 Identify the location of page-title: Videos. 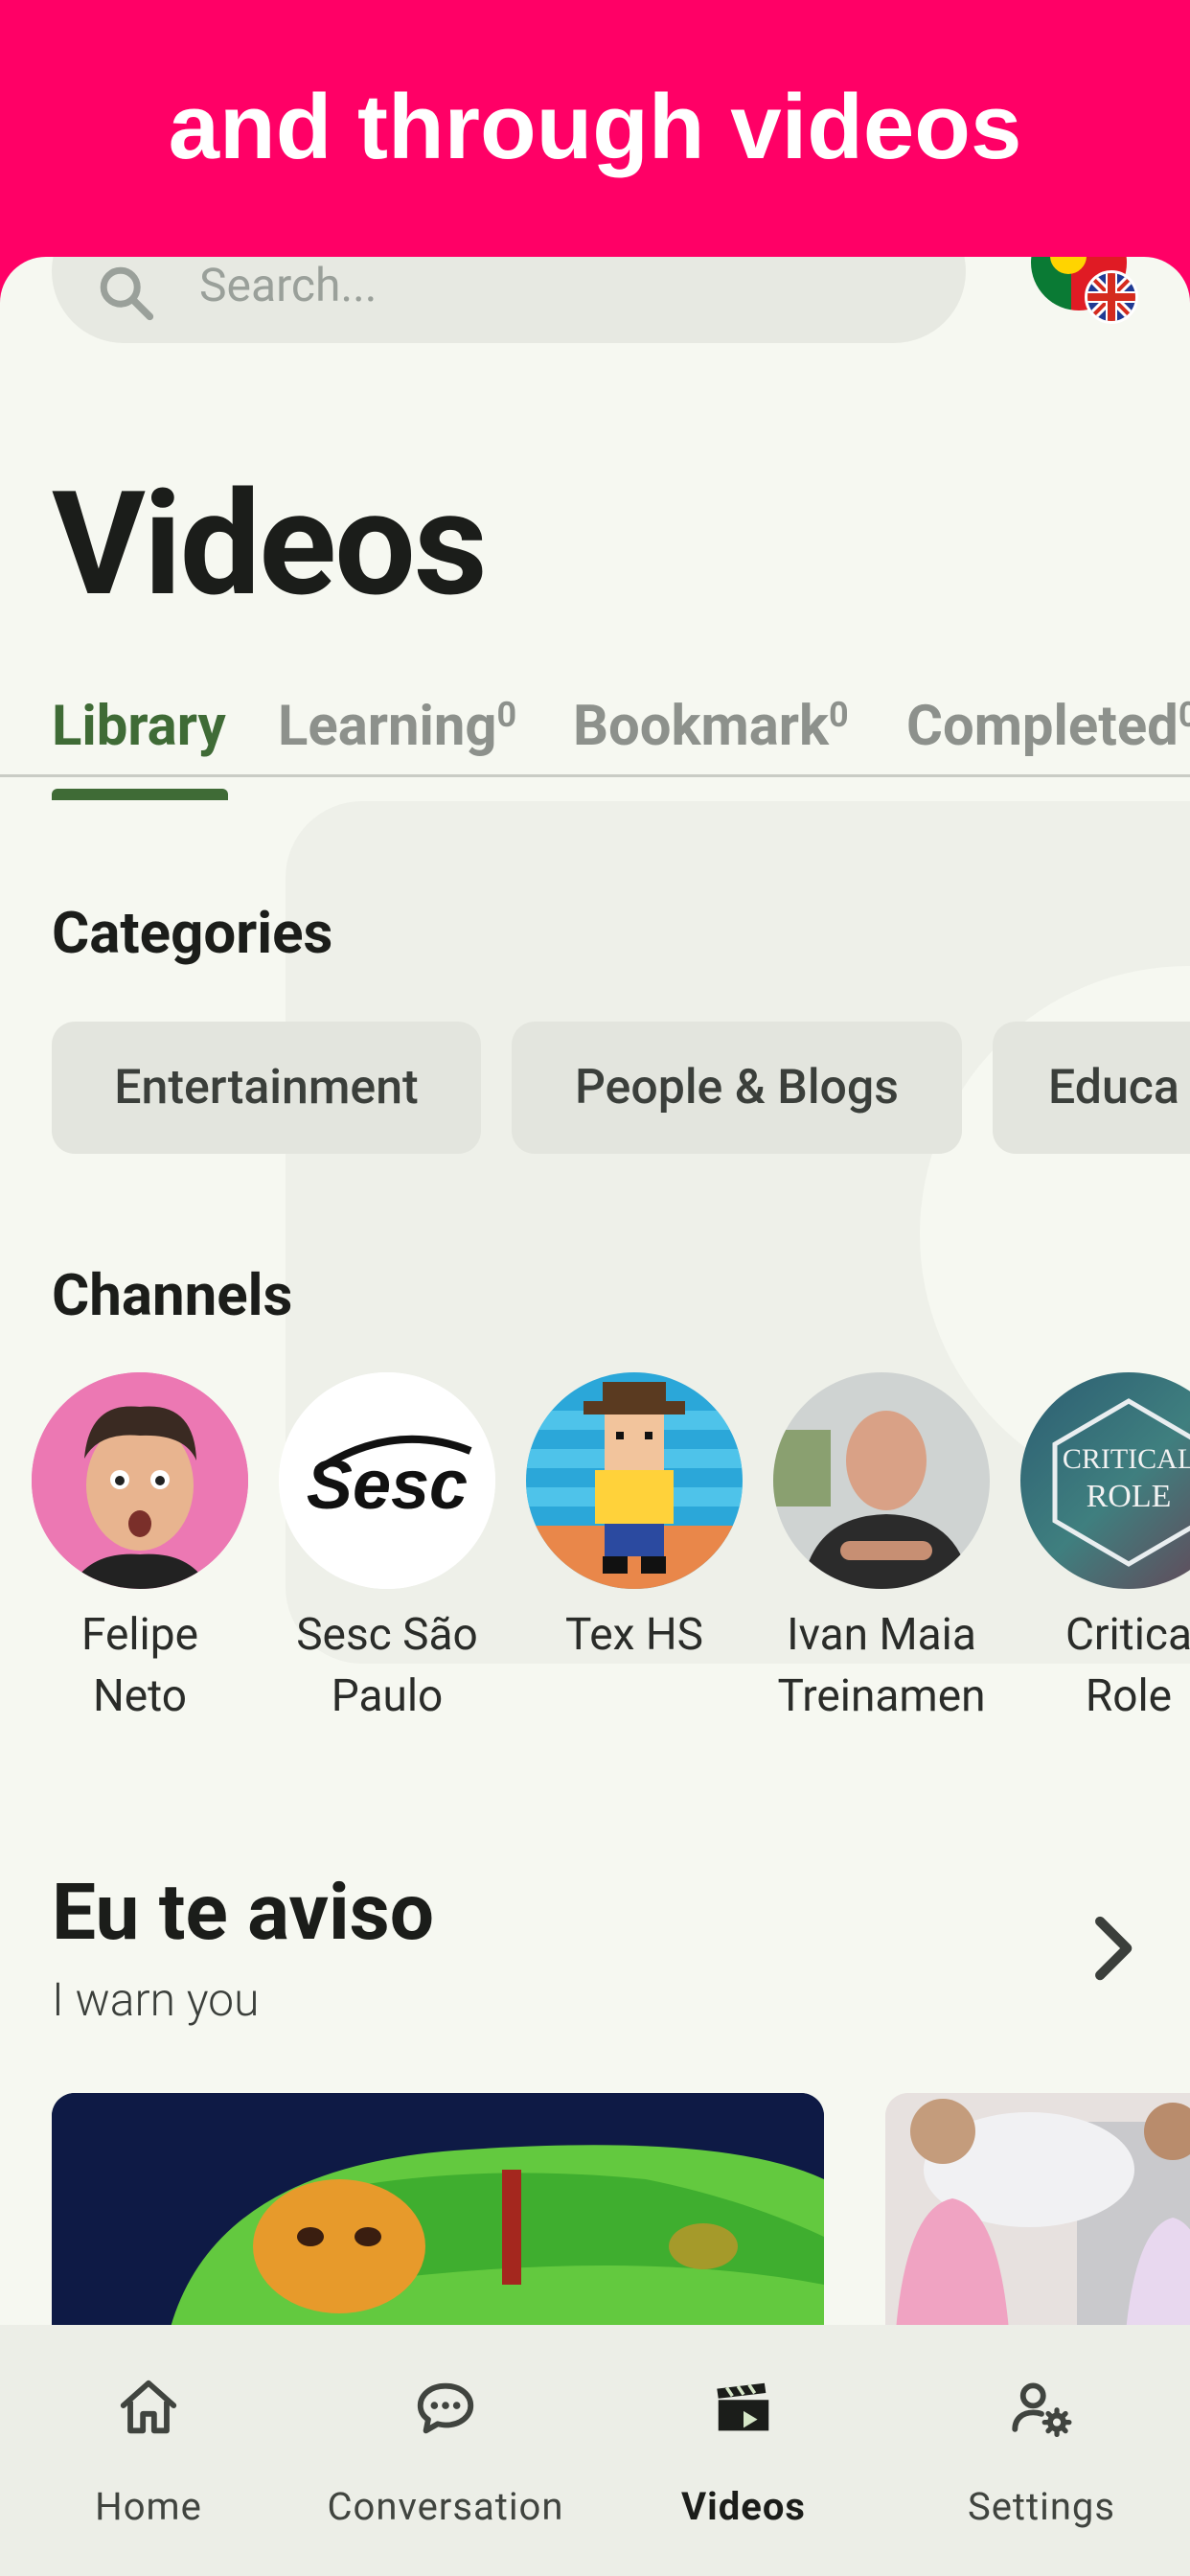
(270, 544).